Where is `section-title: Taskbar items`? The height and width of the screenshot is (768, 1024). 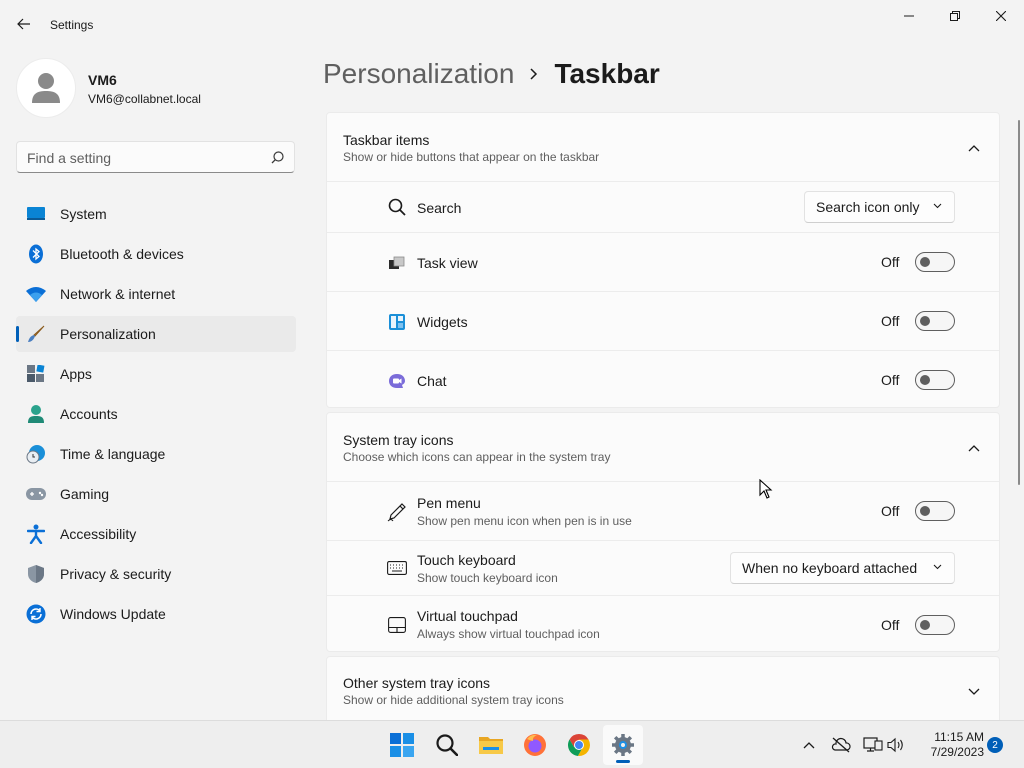 section-title: Taskbar items is located at coordinates (386, 140).